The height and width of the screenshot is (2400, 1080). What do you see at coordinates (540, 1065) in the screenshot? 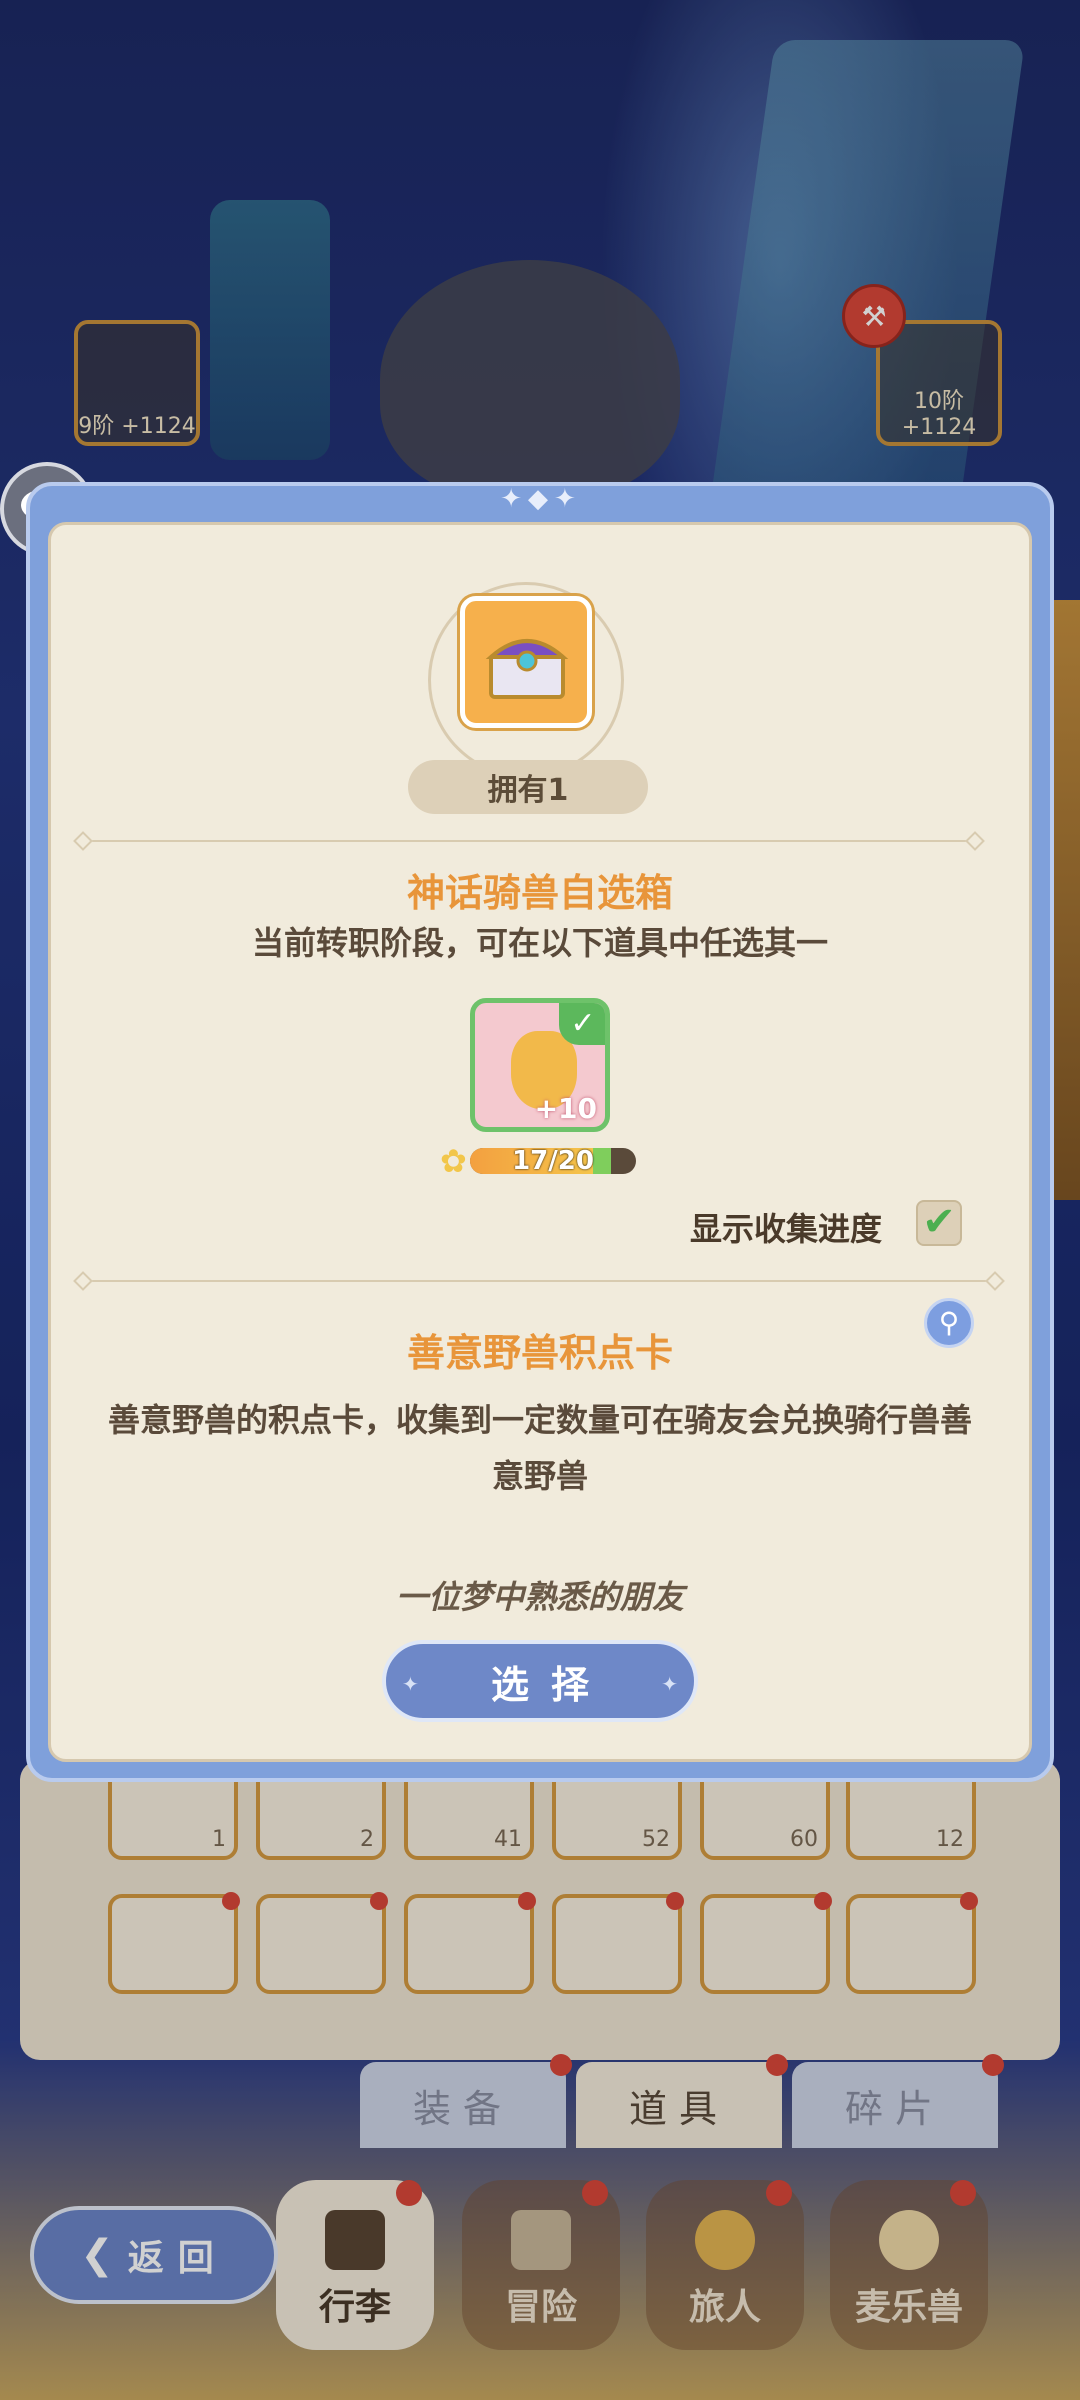
I see `reward-option: ✓ +10` at bounding box center [540, 1065].